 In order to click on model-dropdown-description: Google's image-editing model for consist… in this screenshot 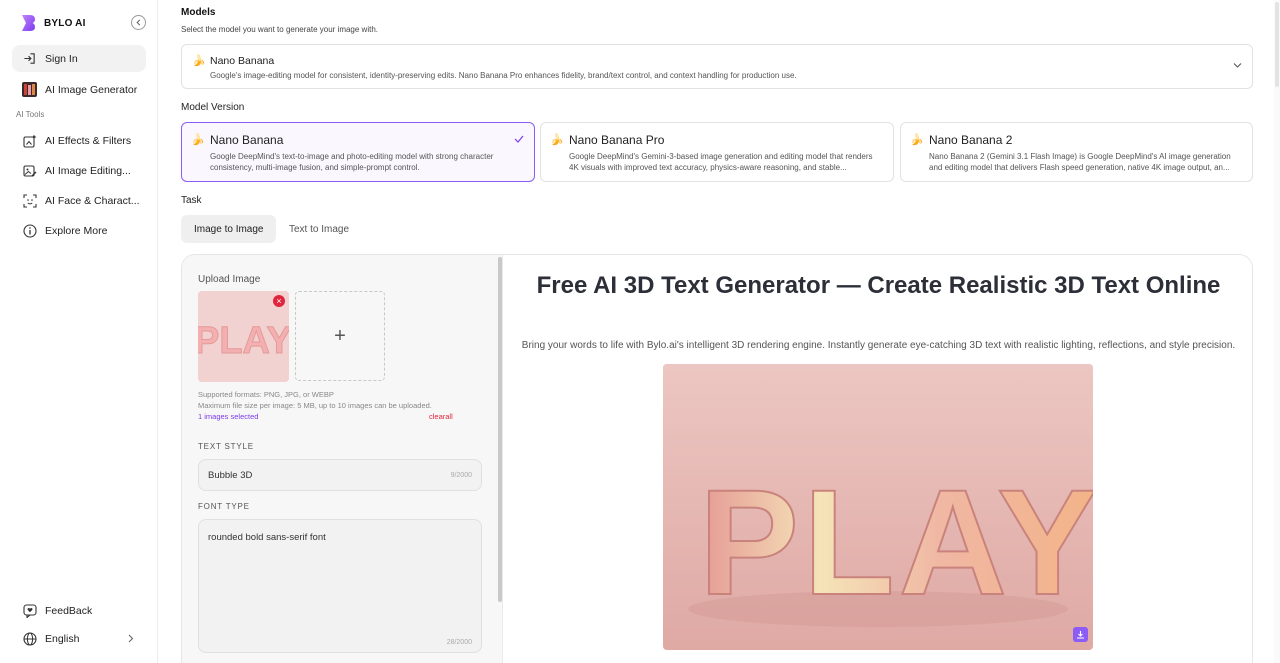, I will do `click(503, 75)`.